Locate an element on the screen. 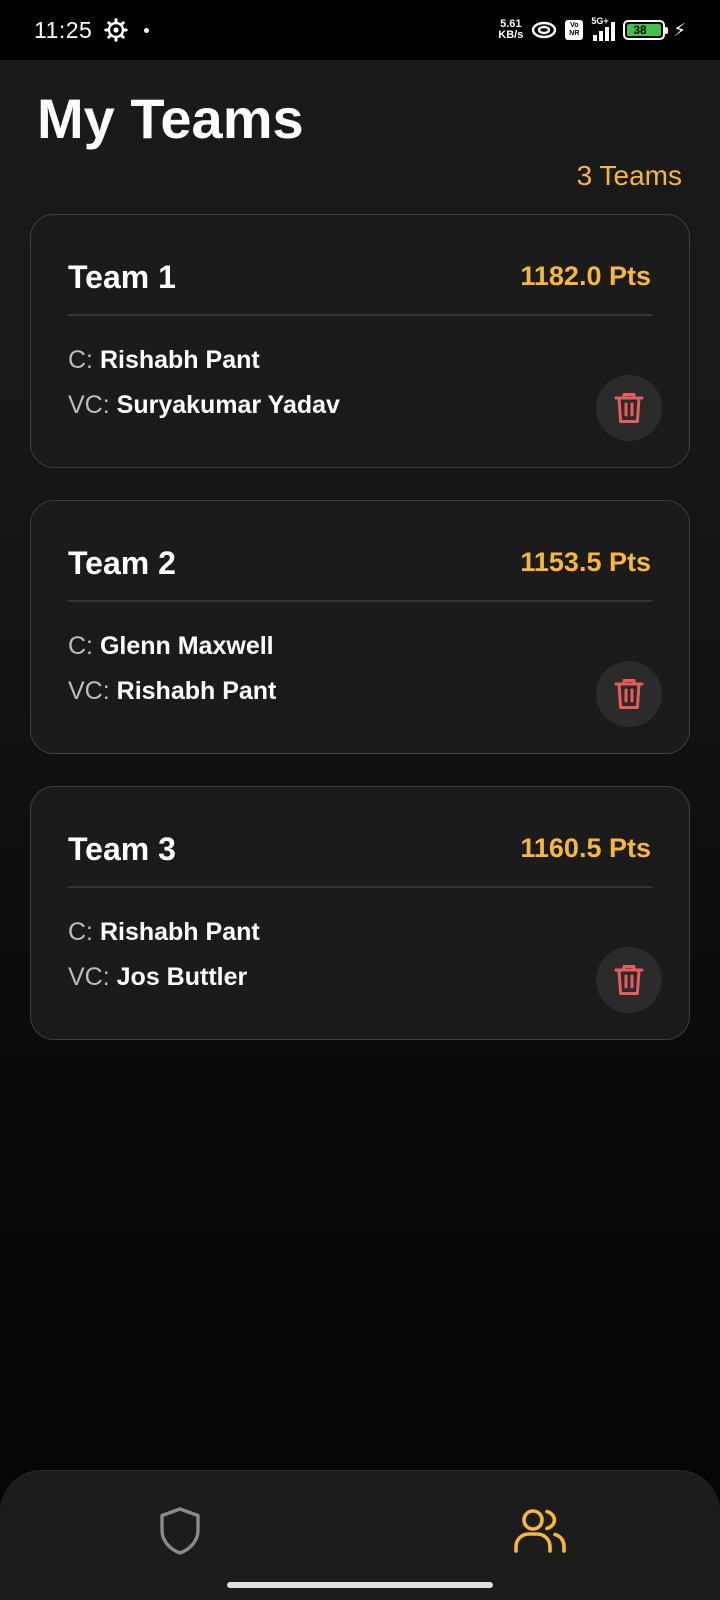  network-speed-unit: KB/s is located at coordinates (511, 35).